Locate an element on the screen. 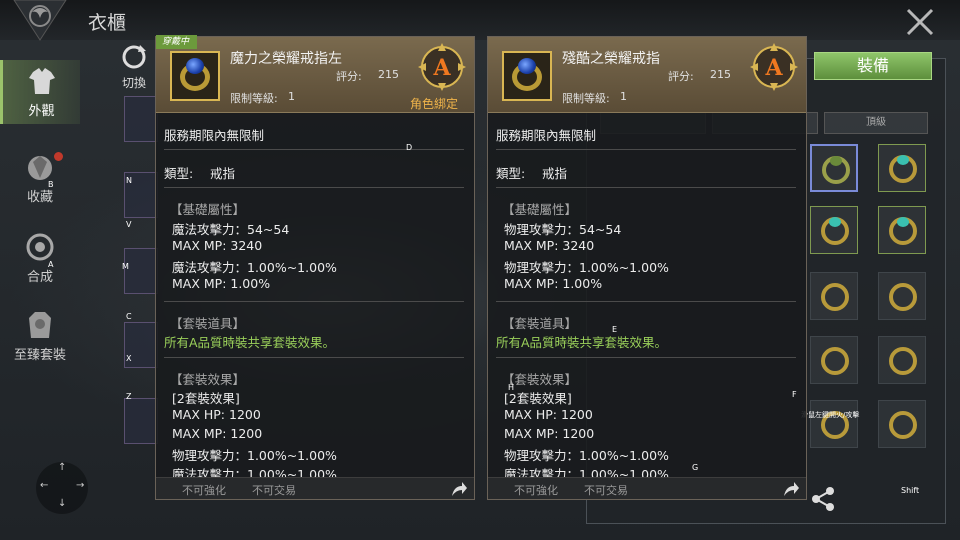 The image size is (960, 540). level-value: 1 is located at coordinates (291, 96).